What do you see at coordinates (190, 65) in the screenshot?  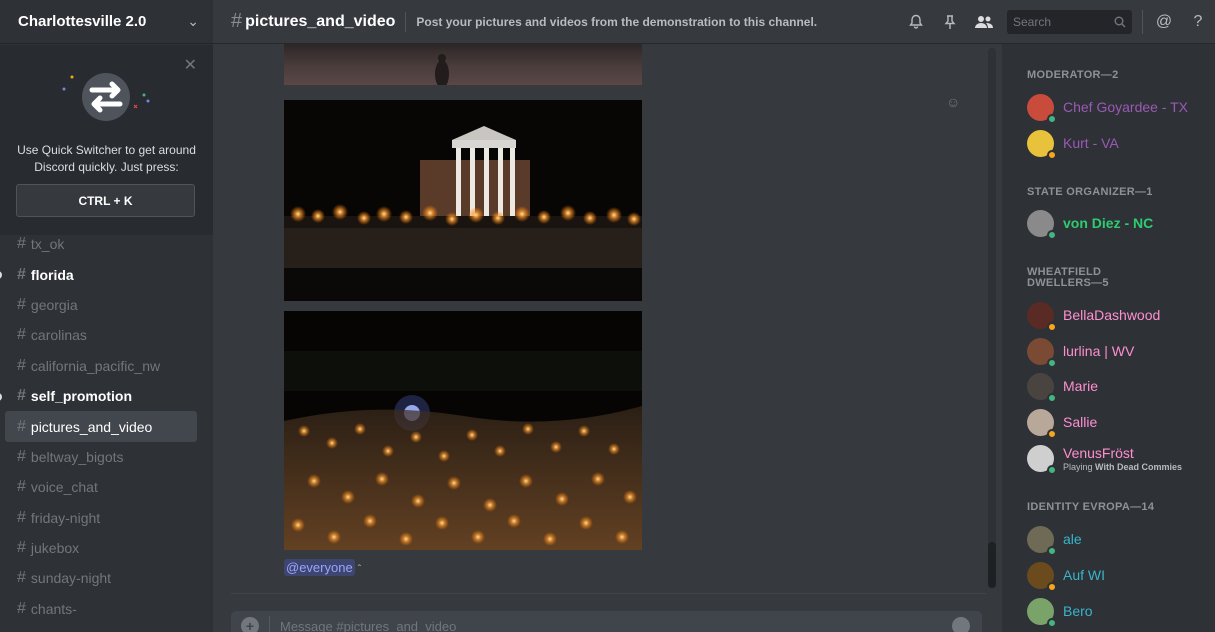 I see `close-icon: ✕` at bounding box center [190, 65].